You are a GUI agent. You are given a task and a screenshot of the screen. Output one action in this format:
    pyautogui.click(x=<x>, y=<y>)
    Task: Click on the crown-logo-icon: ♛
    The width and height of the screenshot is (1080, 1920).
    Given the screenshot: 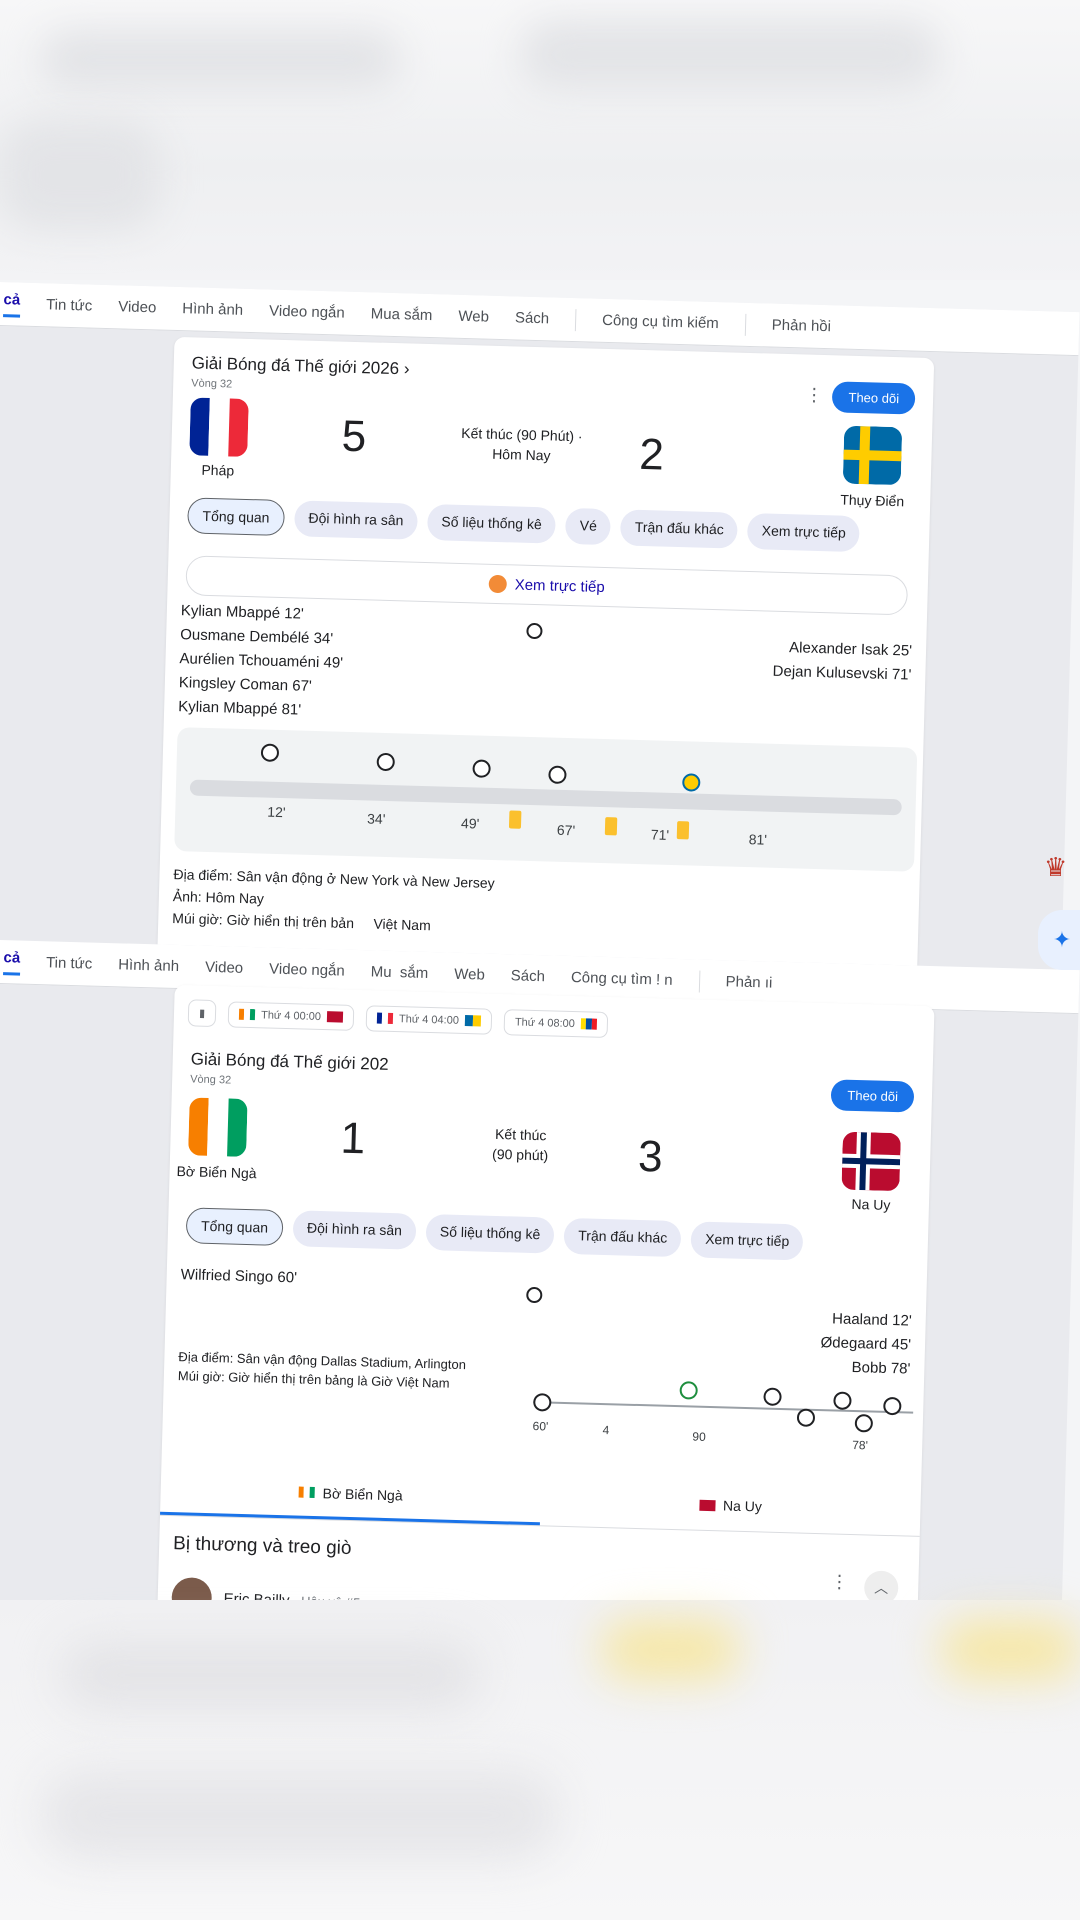 What is the action you would take?
    pyautogui.click(x=1056, y=867)
    